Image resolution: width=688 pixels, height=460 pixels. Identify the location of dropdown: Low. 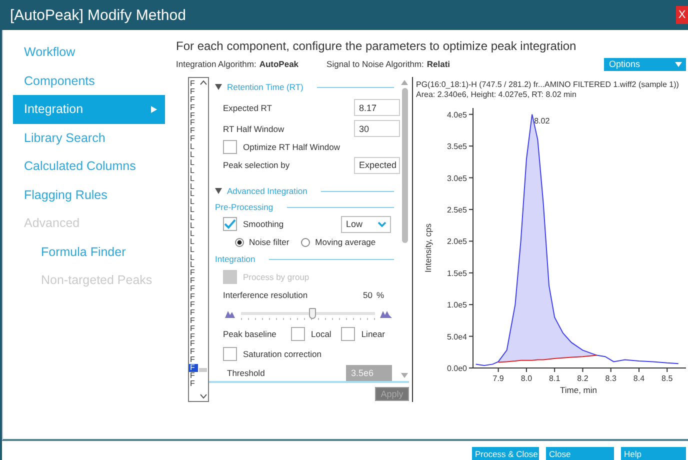
(366, 224).